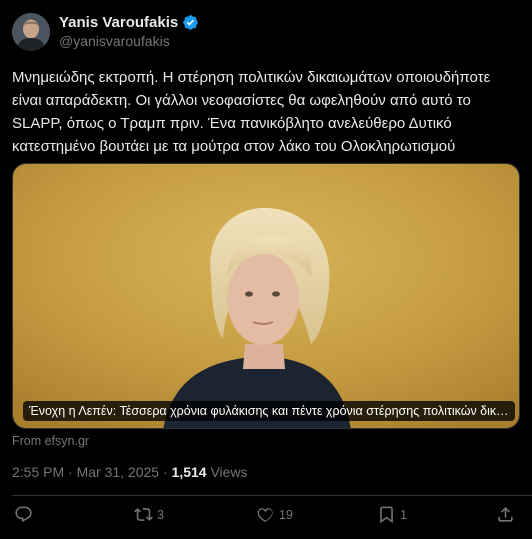  I want to click on reply-button, so click(23, 514).